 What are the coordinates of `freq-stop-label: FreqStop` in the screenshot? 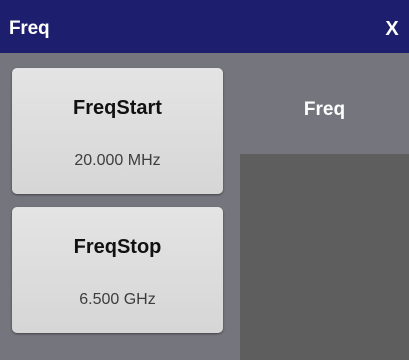 It's located at (117, 247).